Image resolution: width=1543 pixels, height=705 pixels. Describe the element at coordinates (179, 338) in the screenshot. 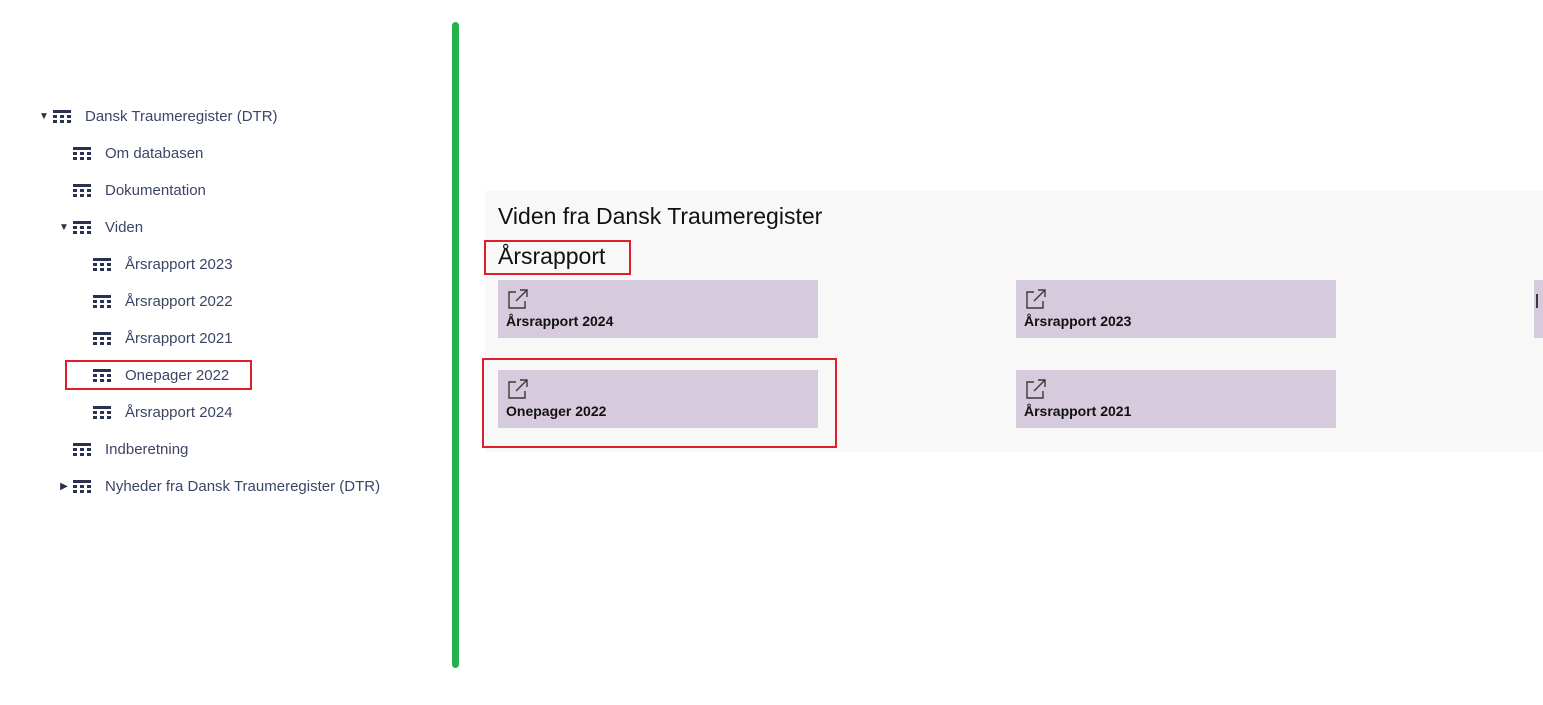

I see `tree-item-label: Årsrapport 2021` at that location.